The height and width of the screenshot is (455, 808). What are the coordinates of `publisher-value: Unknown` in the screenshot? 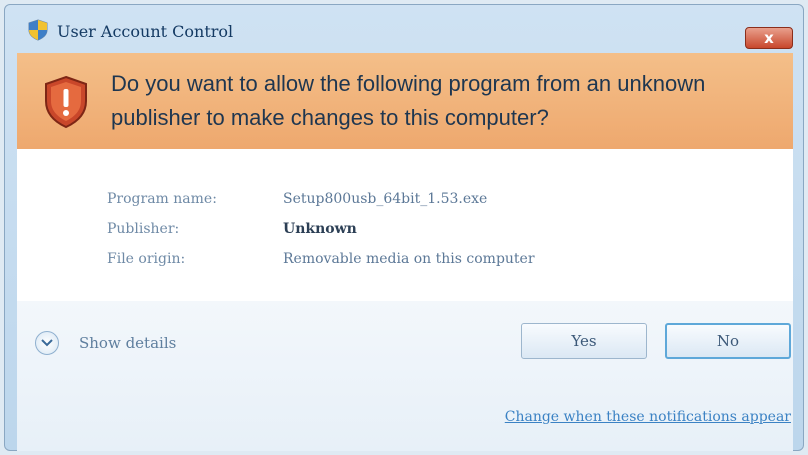 It's located at (320, 229).